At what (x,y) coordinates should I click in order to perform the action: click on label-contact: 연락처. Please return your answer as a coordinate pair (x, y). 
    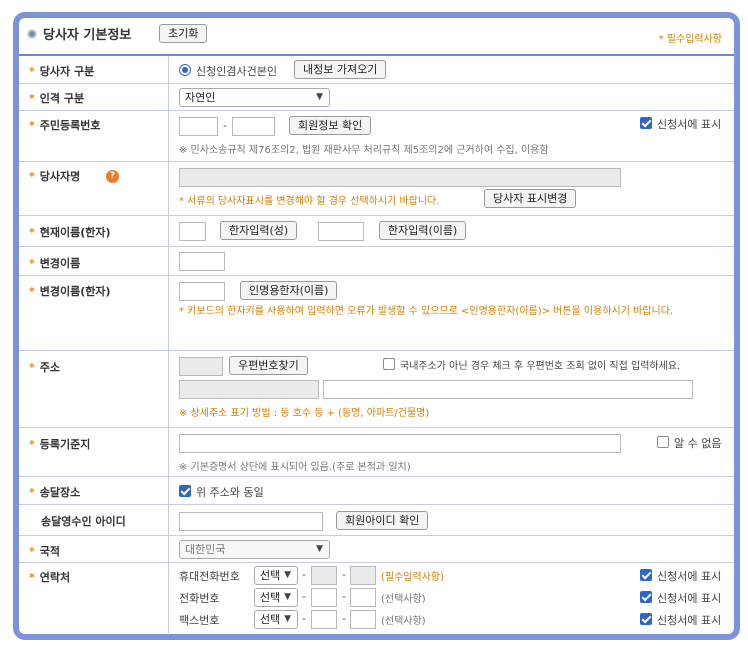
    Looking at the image, I should click on (55, 577).